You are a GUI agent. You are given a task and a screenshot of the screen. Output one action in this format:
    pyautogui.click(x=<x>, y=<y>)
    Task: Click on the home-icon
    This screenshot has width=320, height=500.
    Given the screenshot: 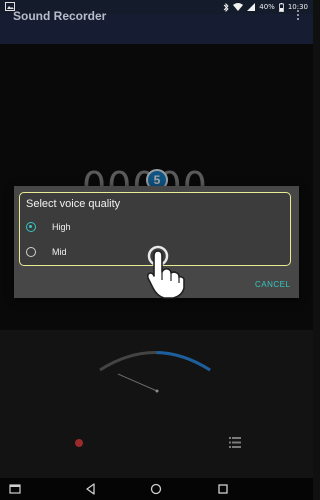 What is the action you would take?
    pyautogui.click(x=156, y=489)
    